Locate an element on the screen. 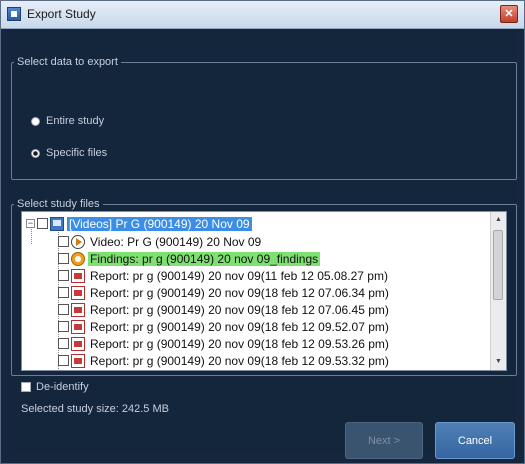 Image resolution: width=525 pixels, height=464 pixels. cancel-button: Cancel is located at coordinates (475, 440).